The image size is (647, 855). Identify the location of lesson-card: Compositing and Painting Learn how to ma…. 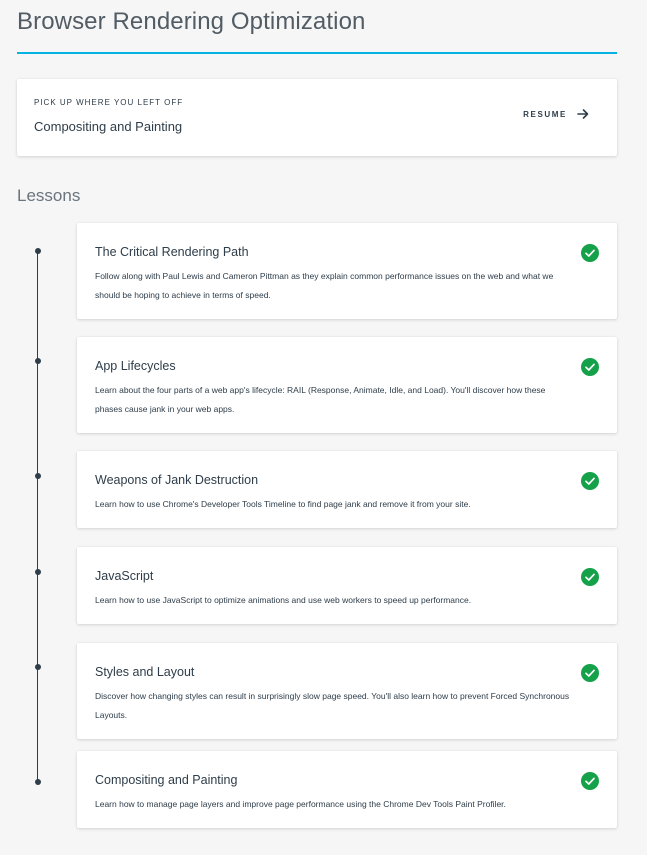
(347, 789).